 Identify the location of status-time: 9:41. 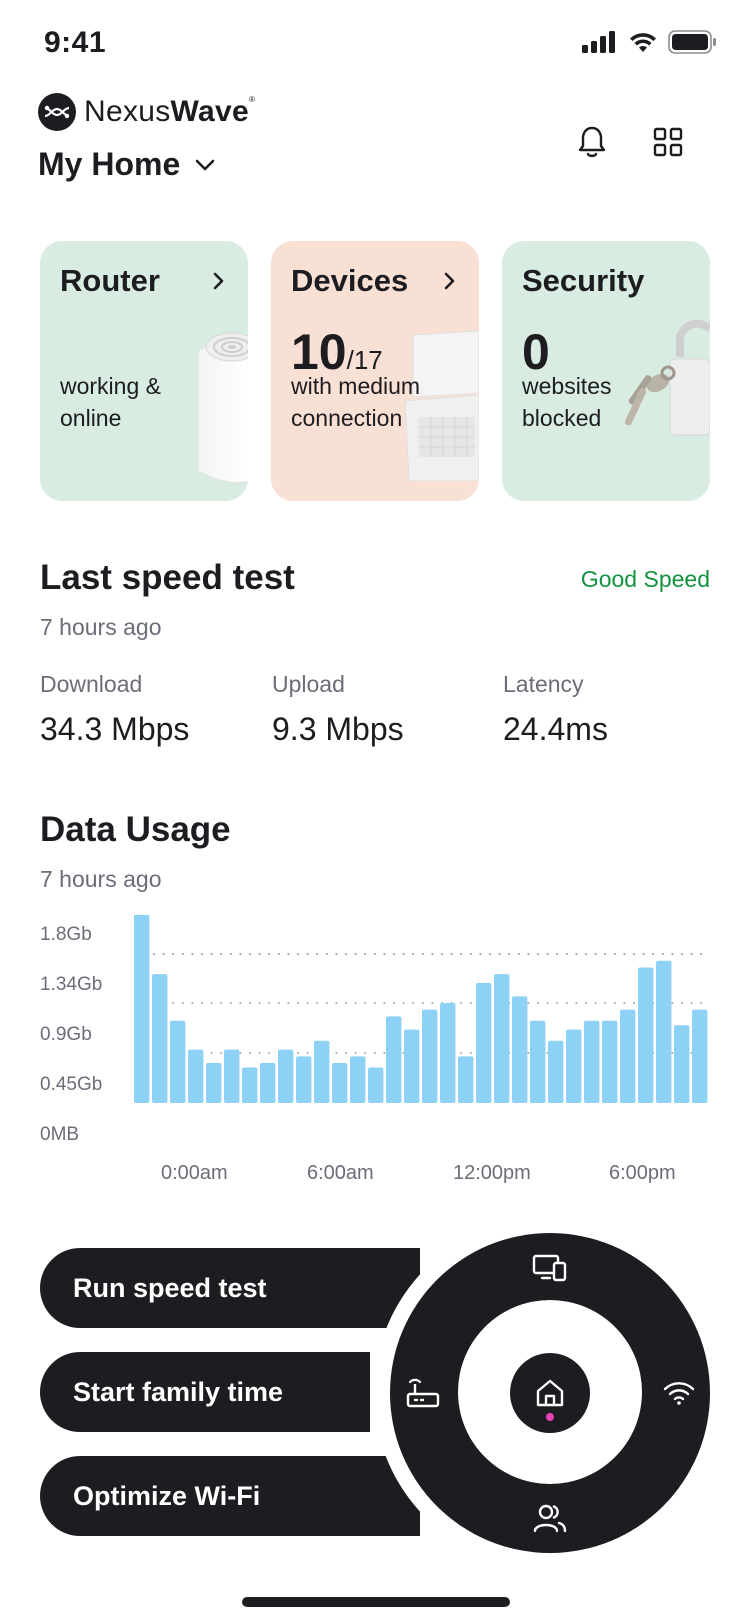
(75, 42).